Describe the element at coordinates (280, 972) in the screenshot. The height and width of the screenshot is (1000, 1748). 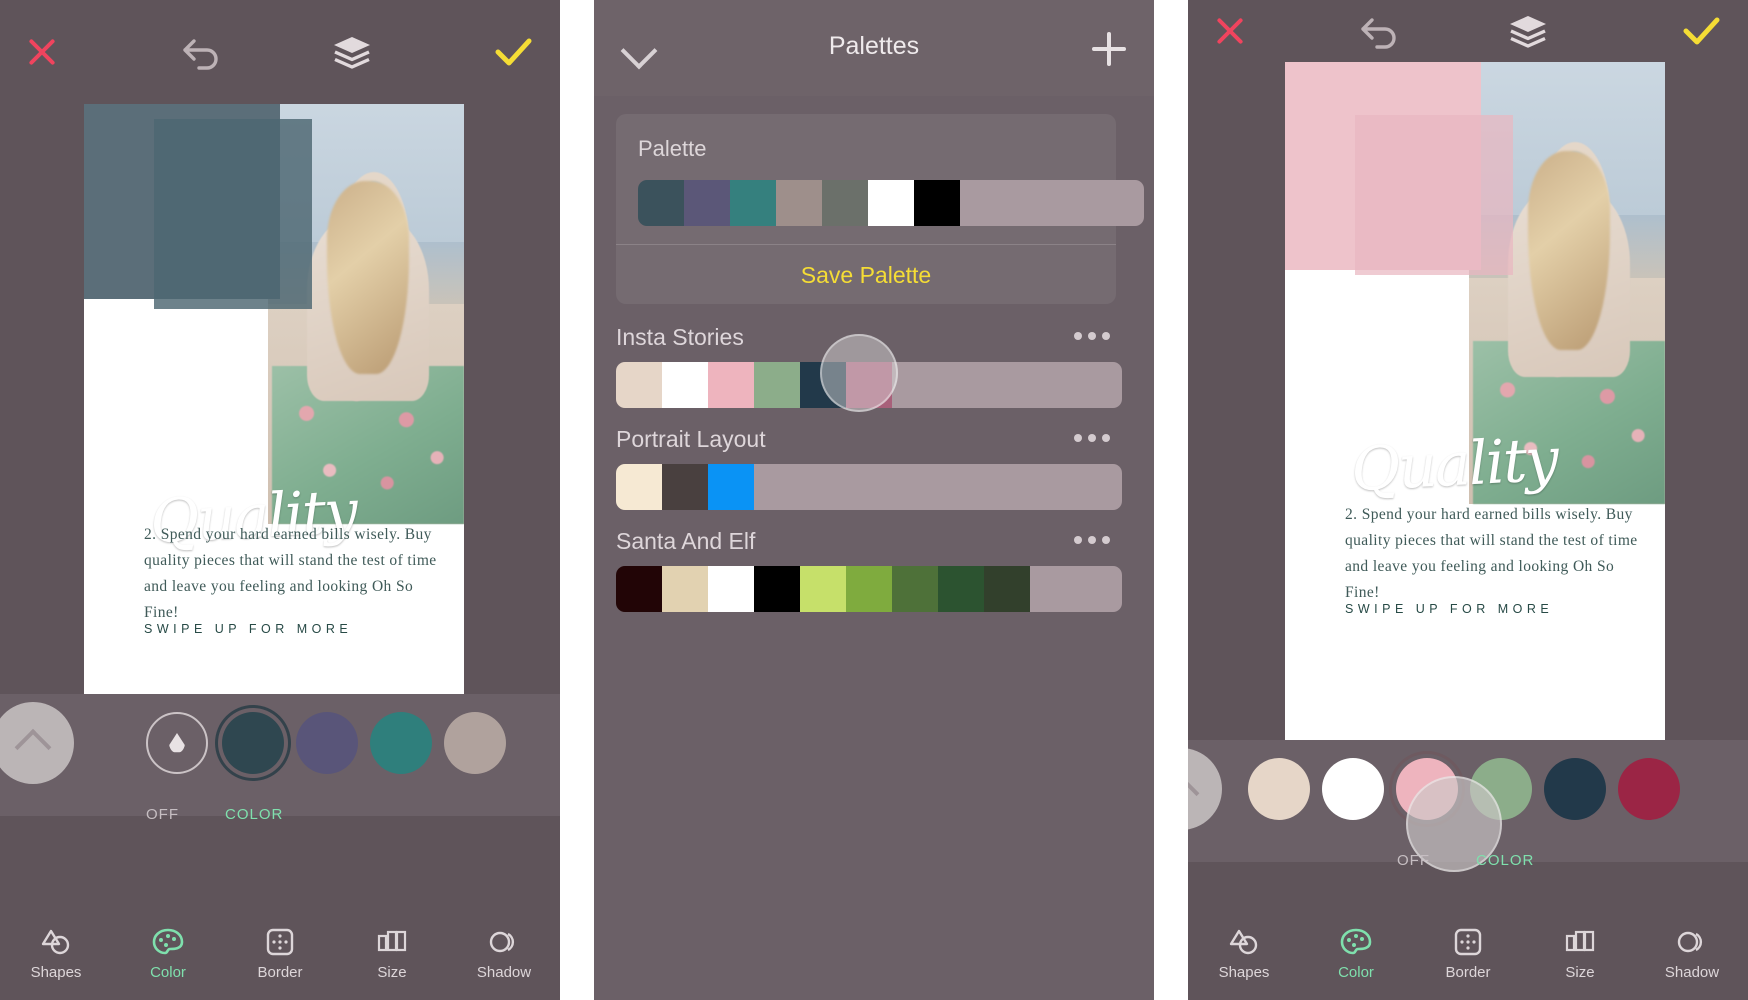
I see `tab-border-label: Border` at that location.